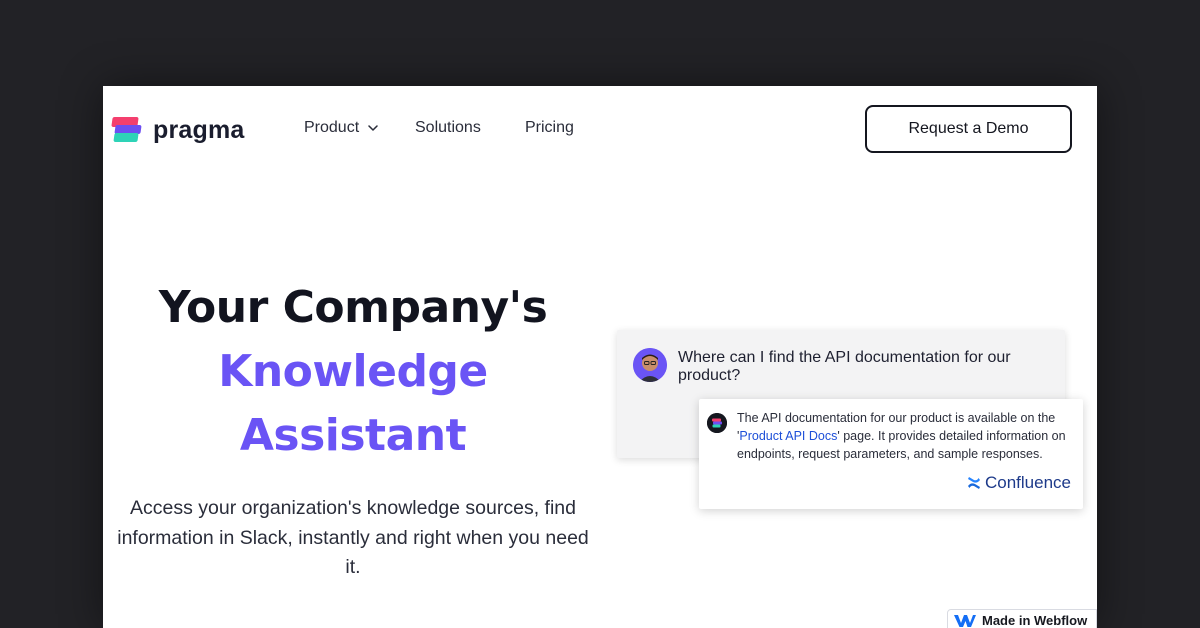 Image resolution: width=1200 pixels, height=628 pixels. I want to click on hero-title: Your Company's Knowledge Assistant, so click(353, 372).